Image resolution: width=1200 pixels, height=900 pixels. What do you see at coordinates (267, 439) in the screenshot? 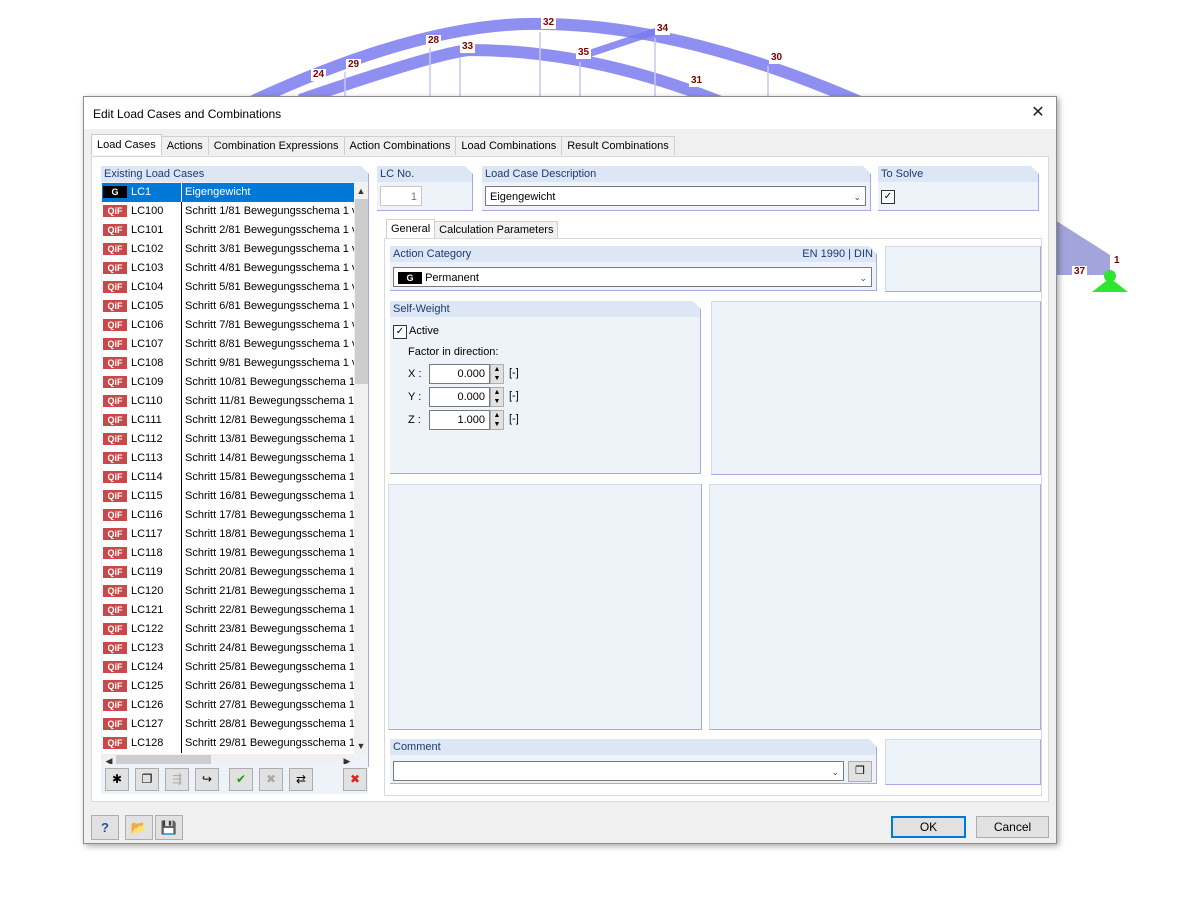
I see `load-case-description: Schritt 13/81 Bewegungsschema 1 v` at bounding box center [267, 439].